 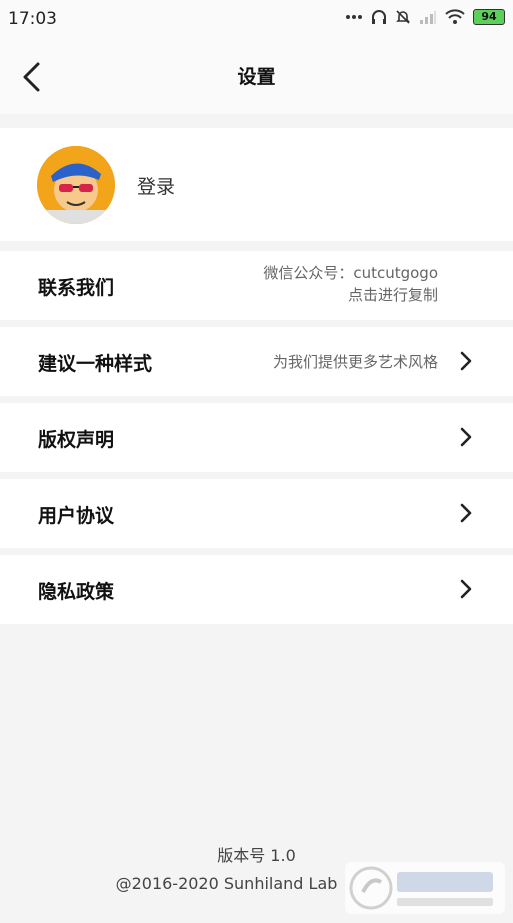 What do you see at coordinates (76, 516) in the screenshot?
I see `row-label: 用户协议` at bounding box center [76, 516].